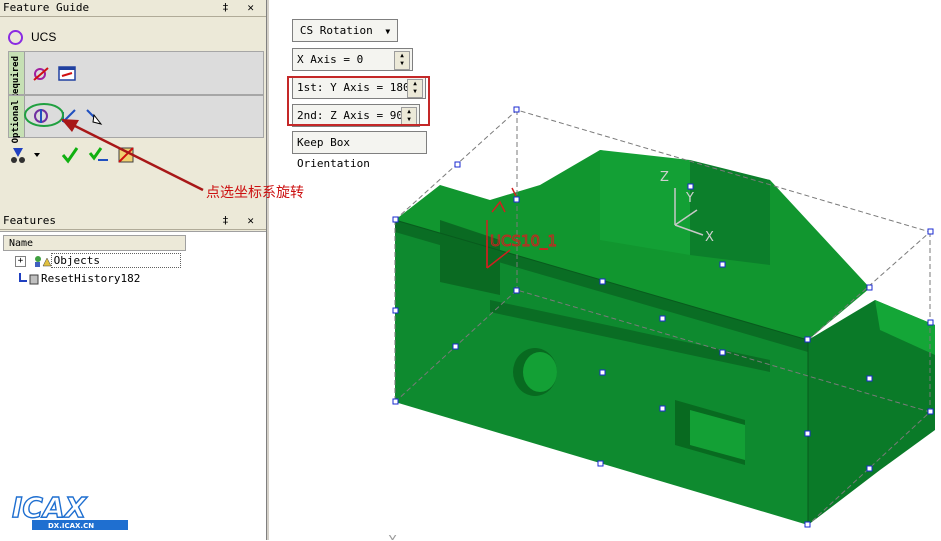 The width and height of the screenshot is (941, 541). Describe the element at coordinates (25, 155) in the screenshot. I see `options-dropdown-icon` at that location.